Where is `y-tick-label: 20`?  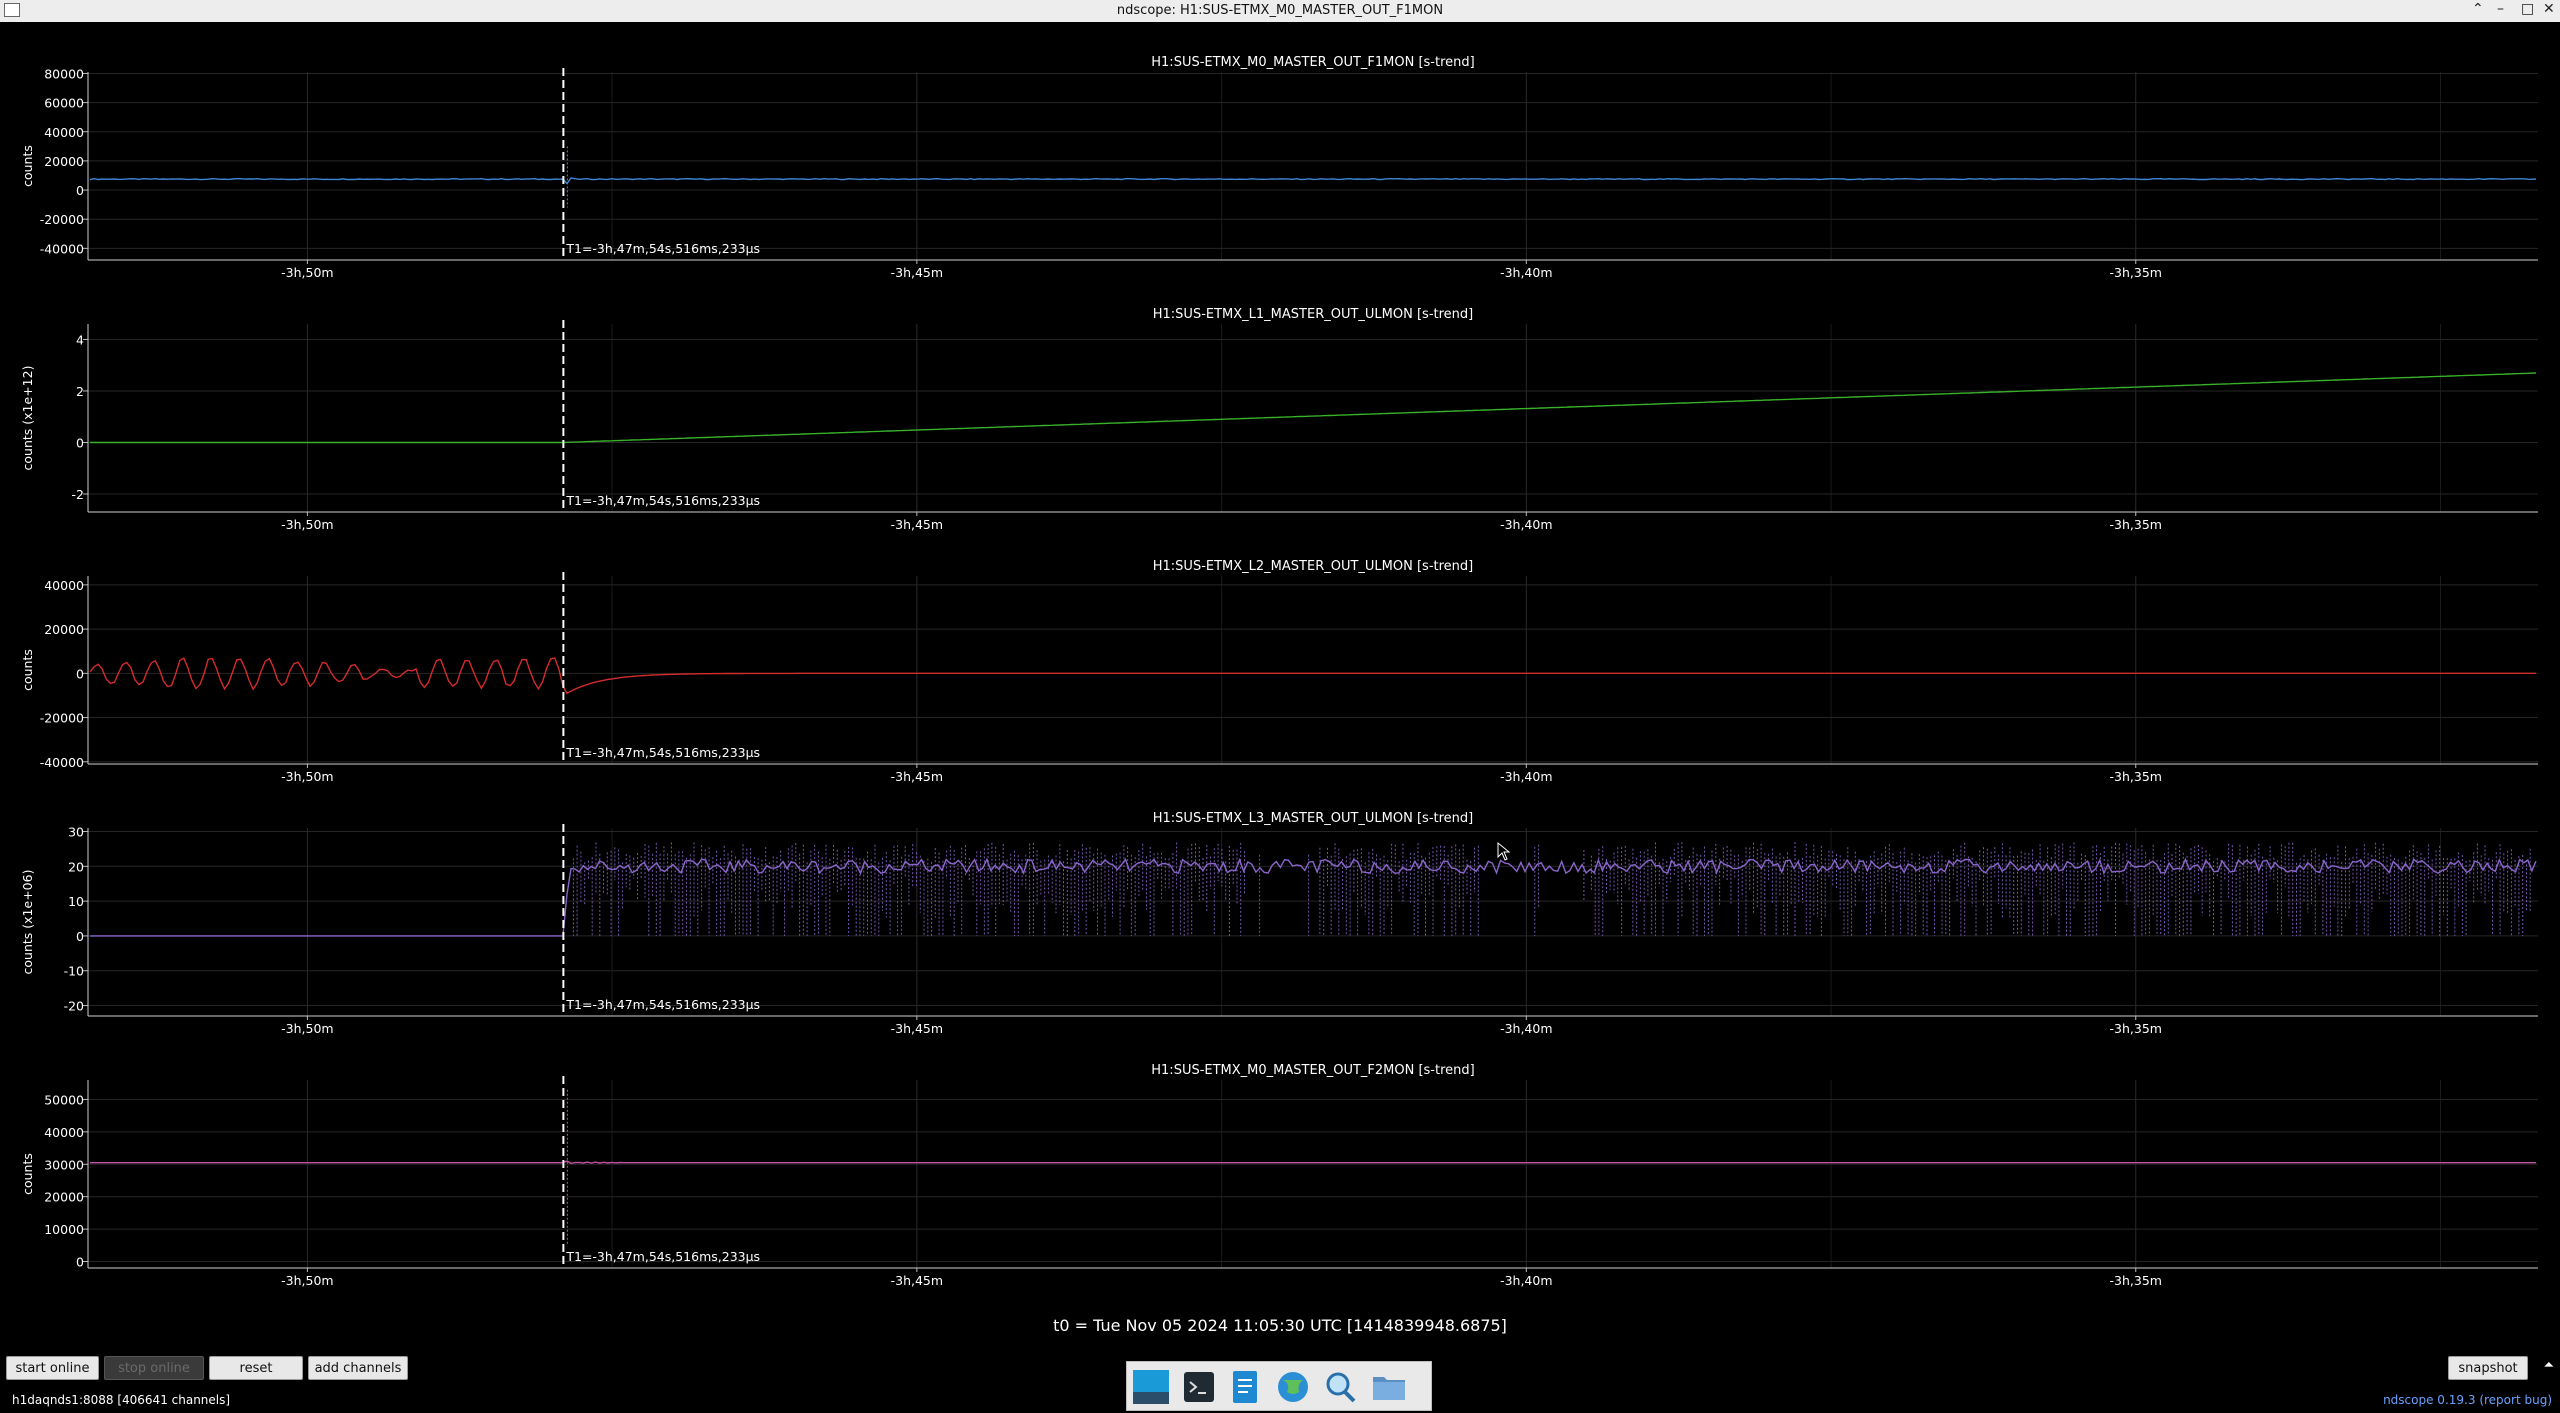 y-tick-label: 20 is located at coordinates (76, 866).